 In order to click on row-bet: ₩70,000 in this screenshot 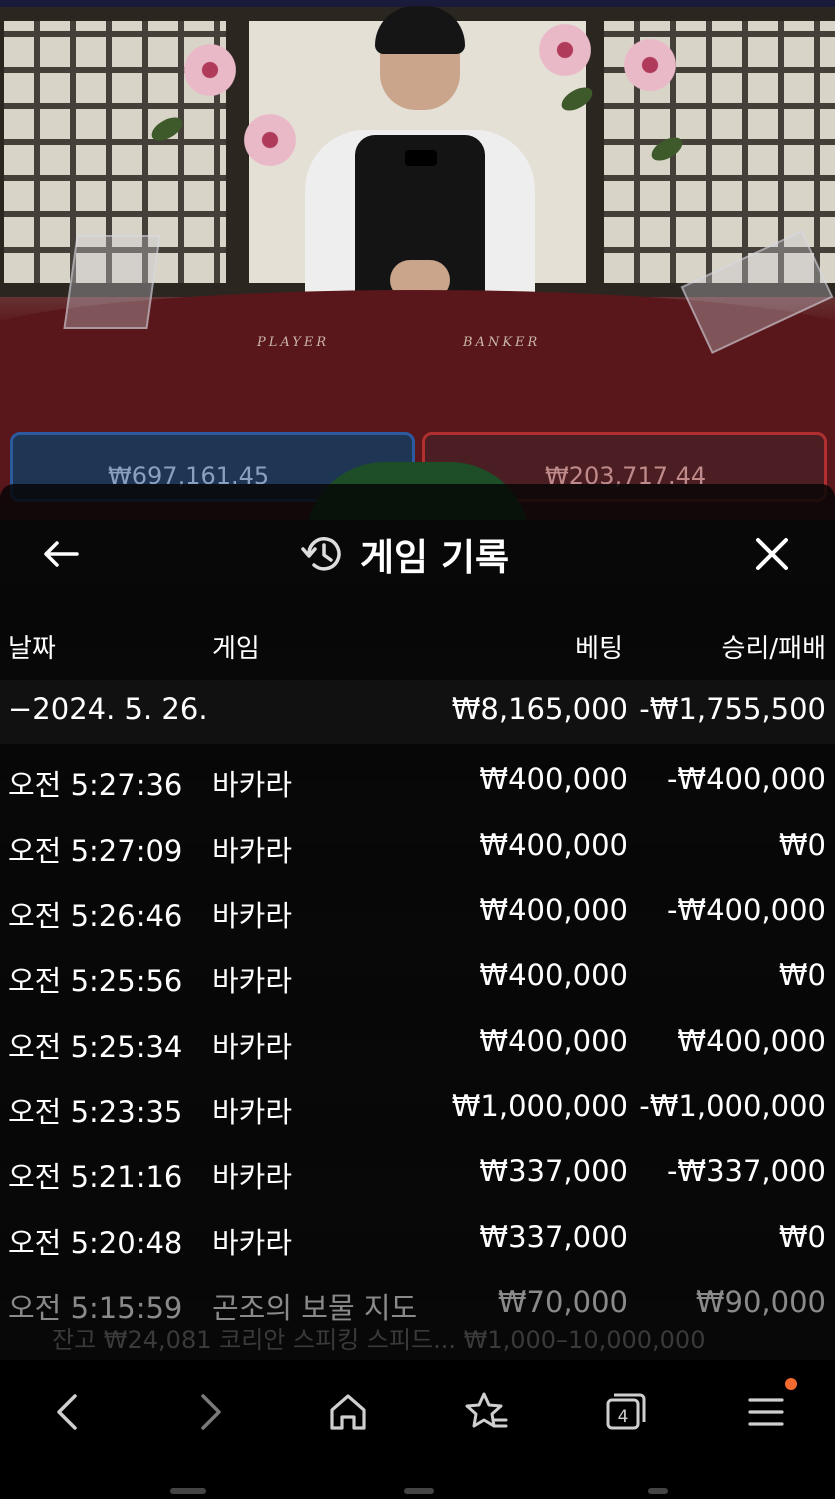, I will do `click(562, 1302)`.